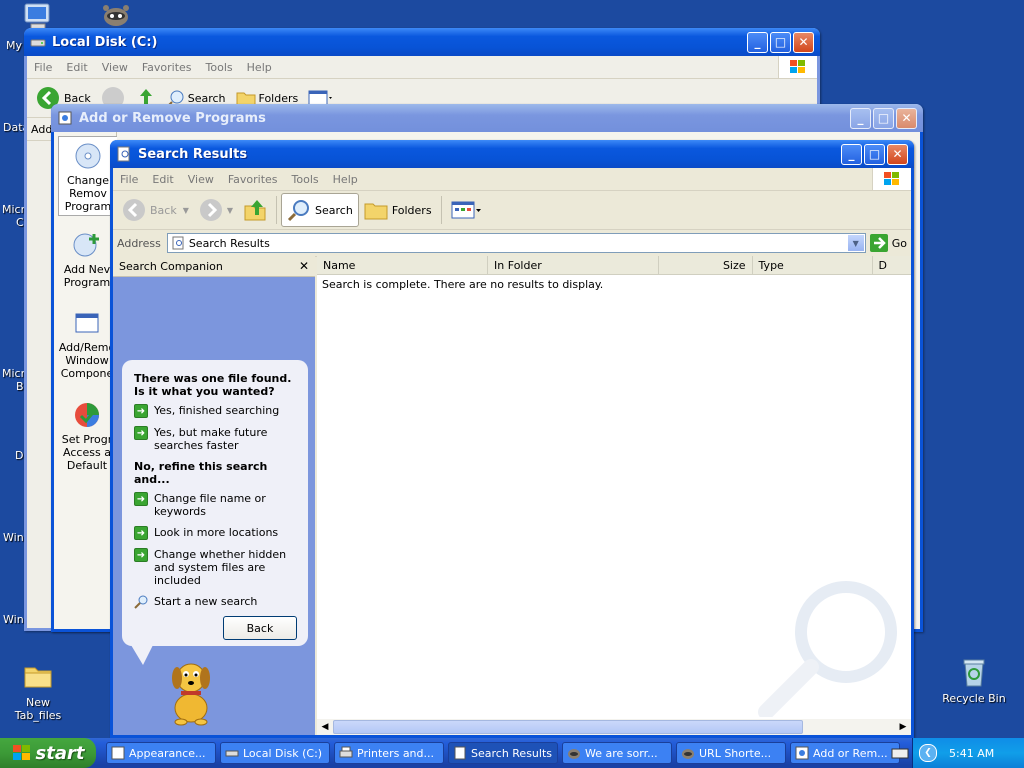 This screenshot has width=1024, height=768. I want to click on option-change-file-name: ➜ Change file name or keywords, so click(215, 505).